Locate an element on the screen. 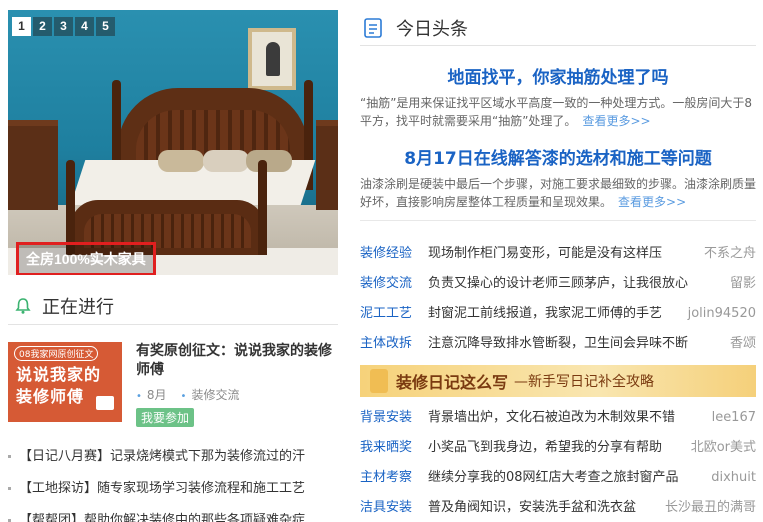 This screenshot has height=522, width=763. slider-page-1: 1 is located at coordinates (21, 26).